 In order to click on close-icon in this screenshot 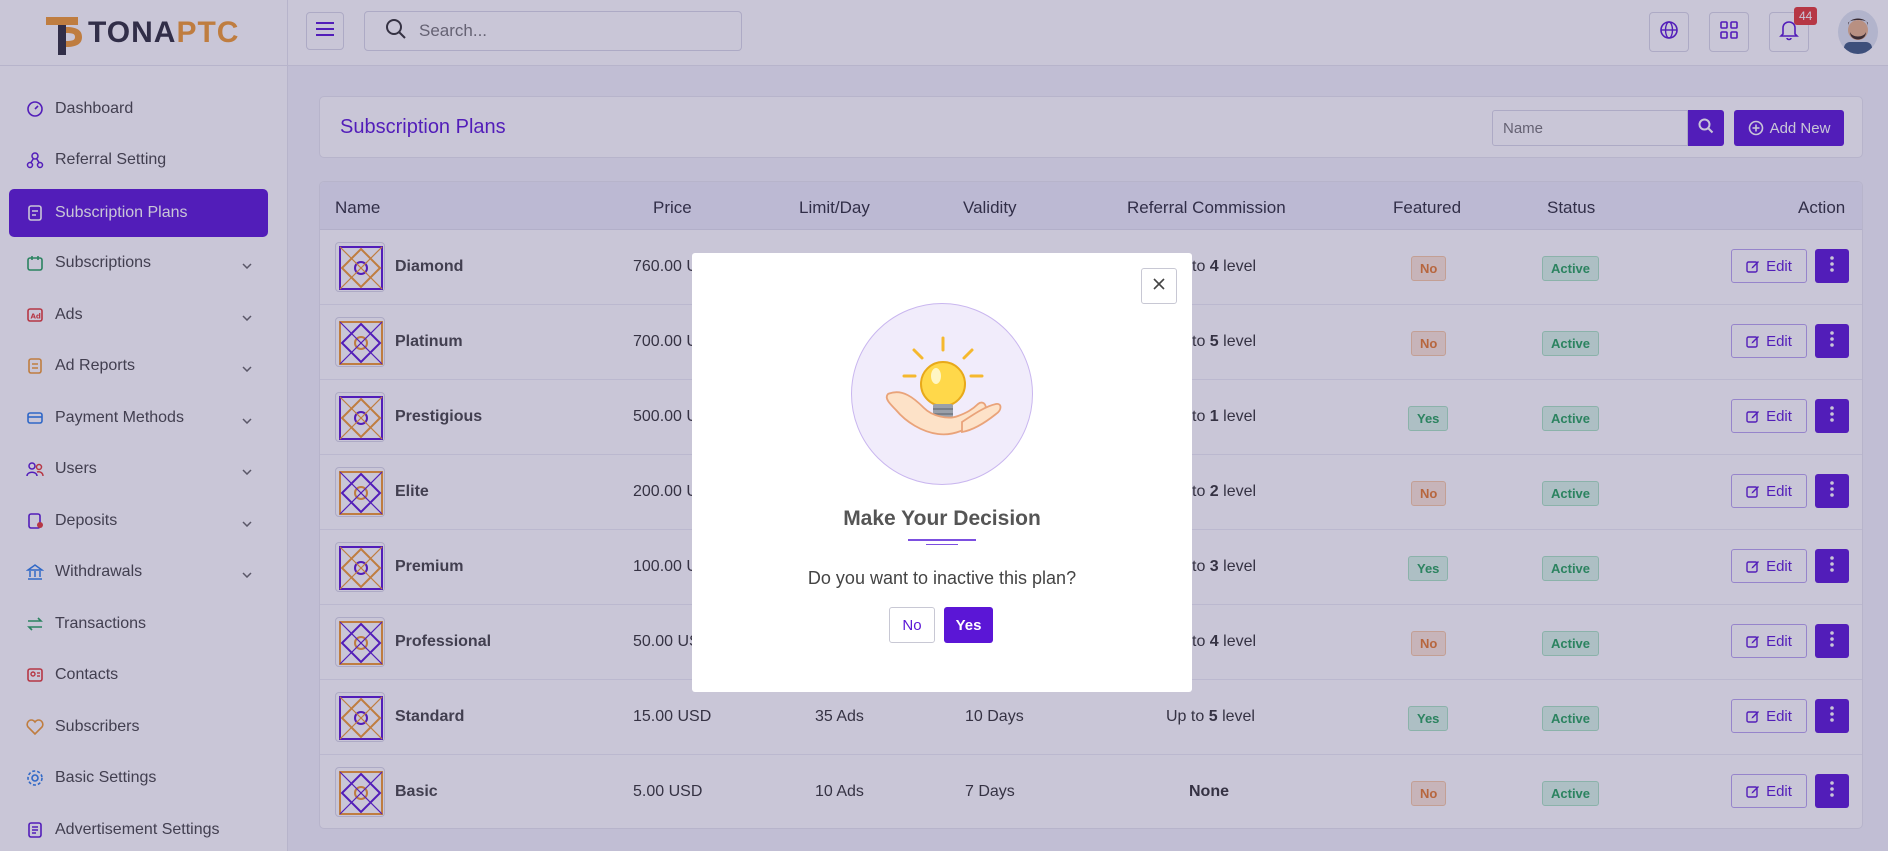, I will do `click(1159, 286)`.